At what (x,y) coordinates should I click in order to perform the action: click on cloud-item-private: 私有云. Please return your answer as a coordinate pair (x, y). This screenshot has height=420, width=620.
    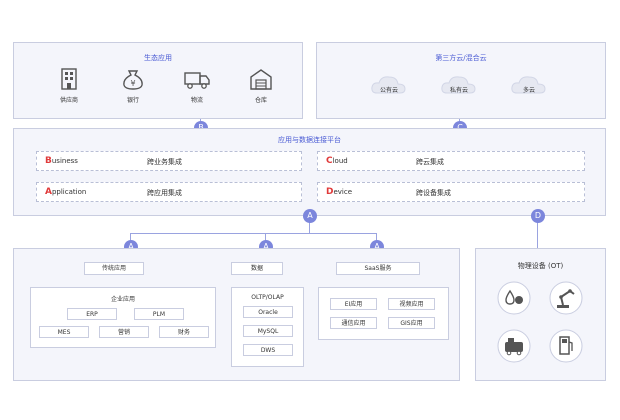
    Looking at the image, I should click on (459, 83).